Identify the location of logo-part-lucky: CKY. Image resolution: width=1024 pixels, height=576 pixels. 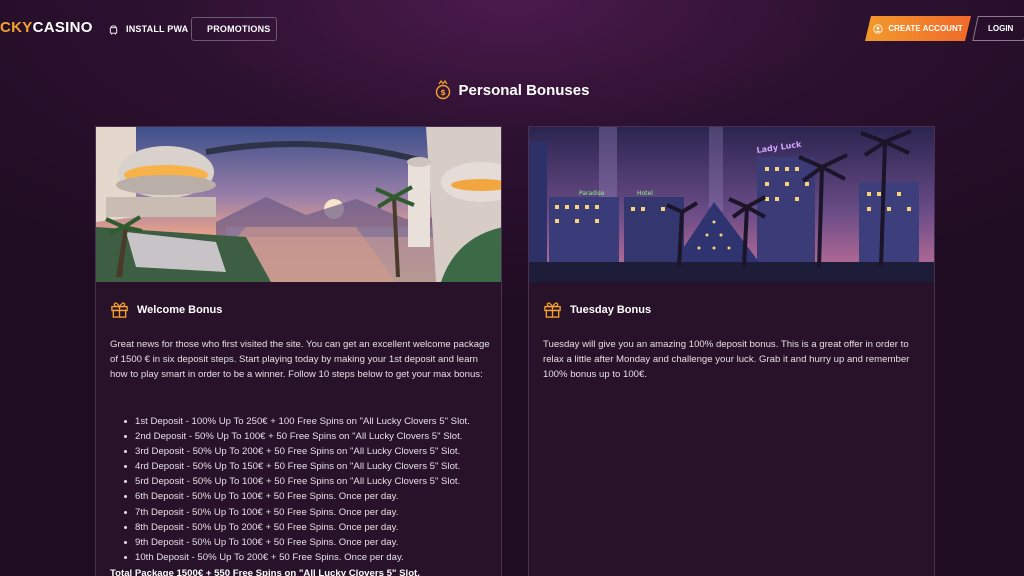
(16, 27).